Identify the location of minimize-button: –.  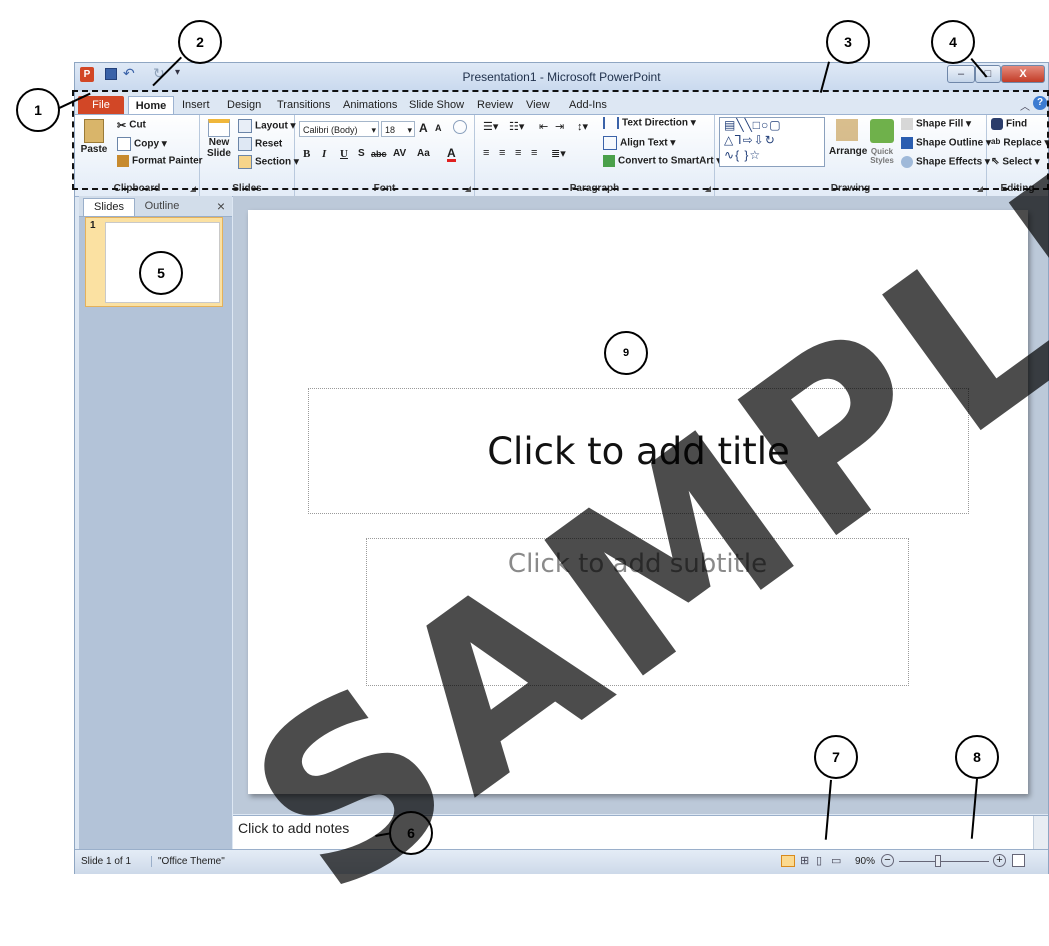
(961, 74).